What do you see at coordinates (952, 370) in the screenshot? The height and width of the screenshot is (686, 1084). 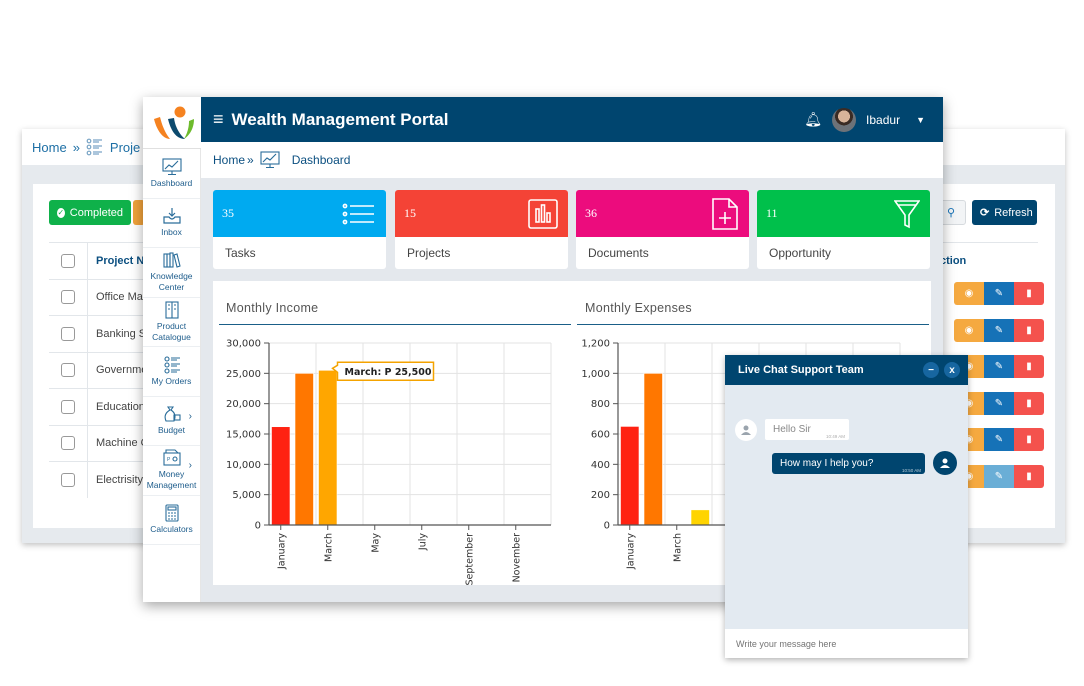 I see `chat-close-button: x` at bounding box center [952, 370].